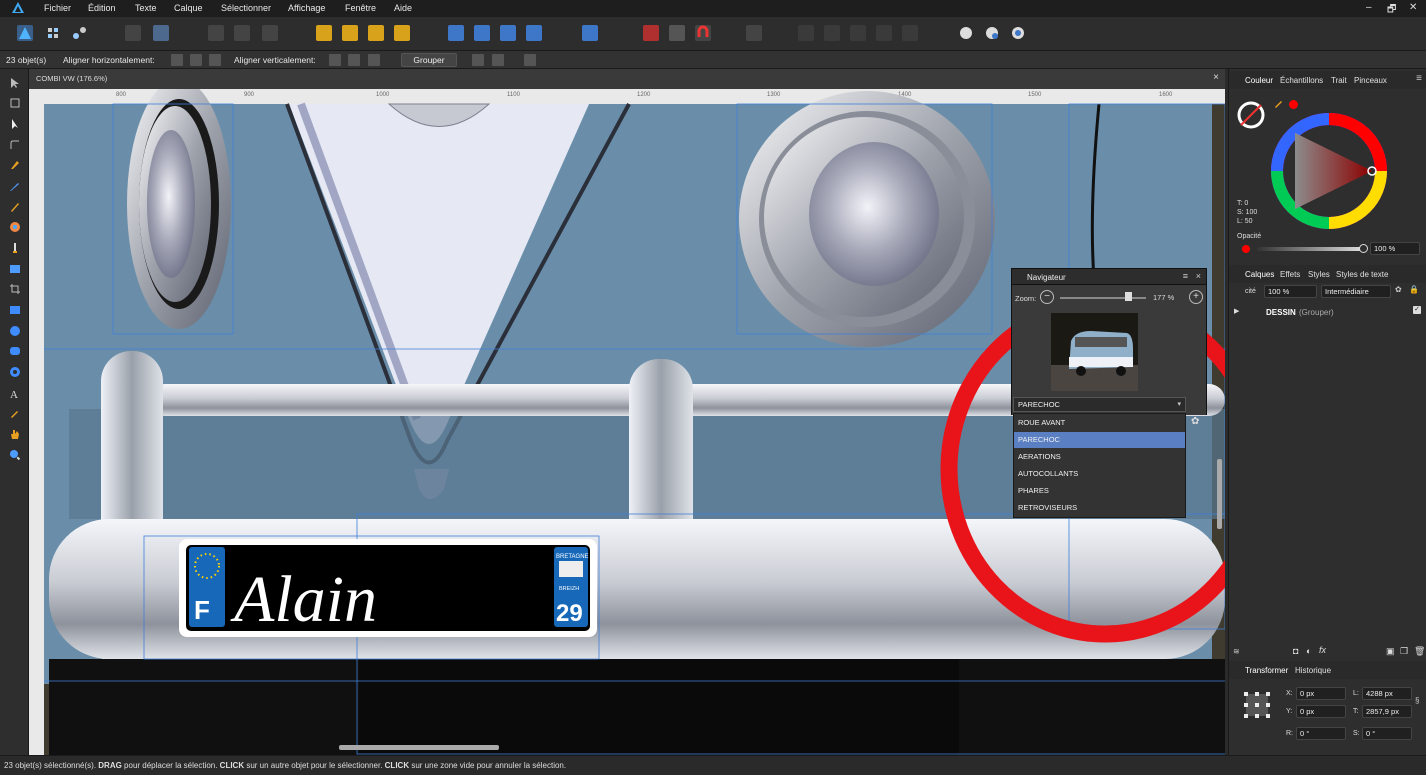 The height and width of the screenshot is (775, 1426). Describe the element at coordinates (1109, 276) in the screenshot. I see `navigator-header: Navigateur ≡ ×` at that location.